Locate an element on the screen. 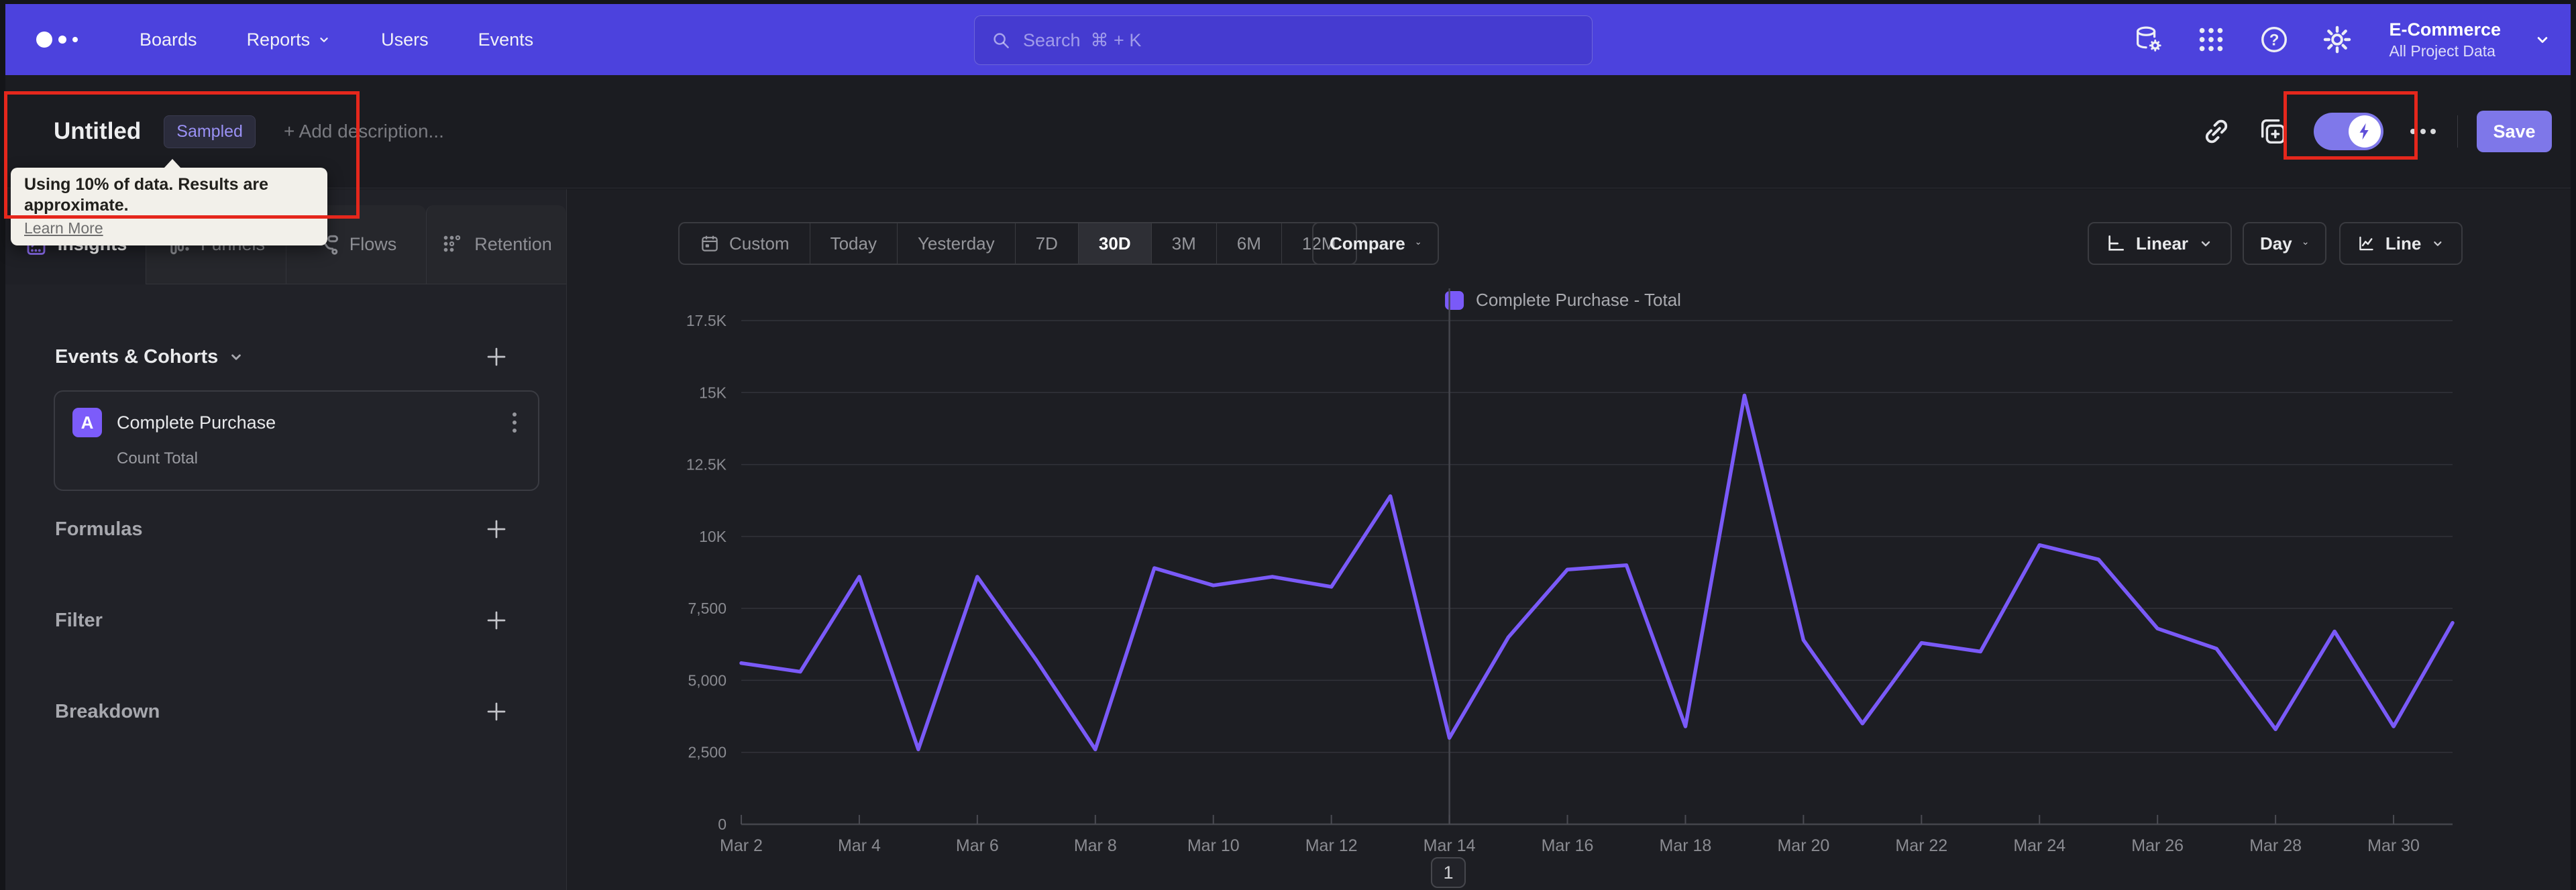 Image resolution: width=2576 pixels, height=890 pixels. range-label: 6M is located at coordinates (1248, 243).